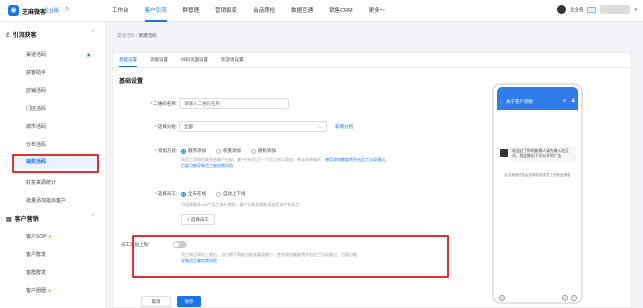 The image size is (643, 308). Describe the element at coordinates (504, 153) in the screenshot. I see `chat-avatar` at that location.